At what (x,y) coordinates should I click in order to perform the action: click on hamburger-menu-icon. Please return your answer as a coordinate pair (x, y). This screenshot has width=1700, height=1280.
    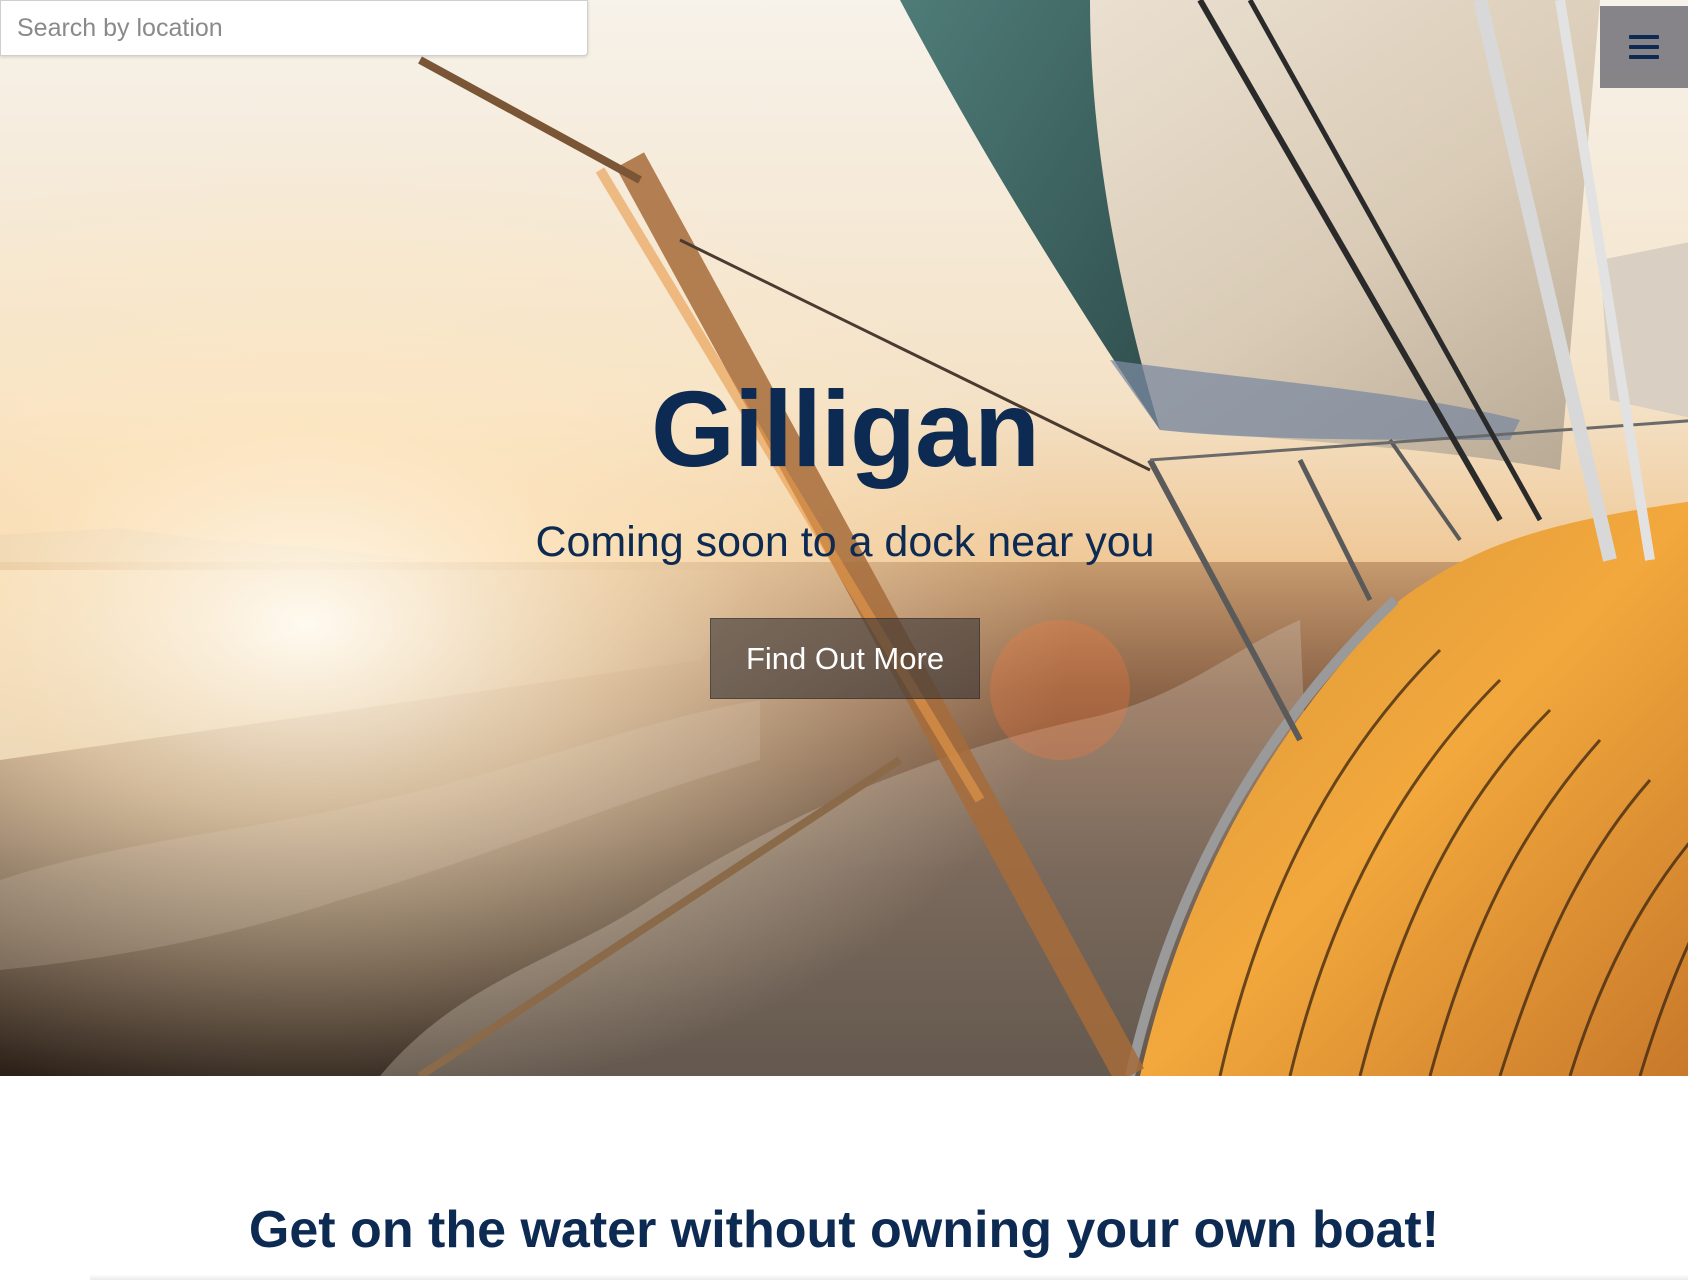
    Looking at the image, I should click on (1644, 47).